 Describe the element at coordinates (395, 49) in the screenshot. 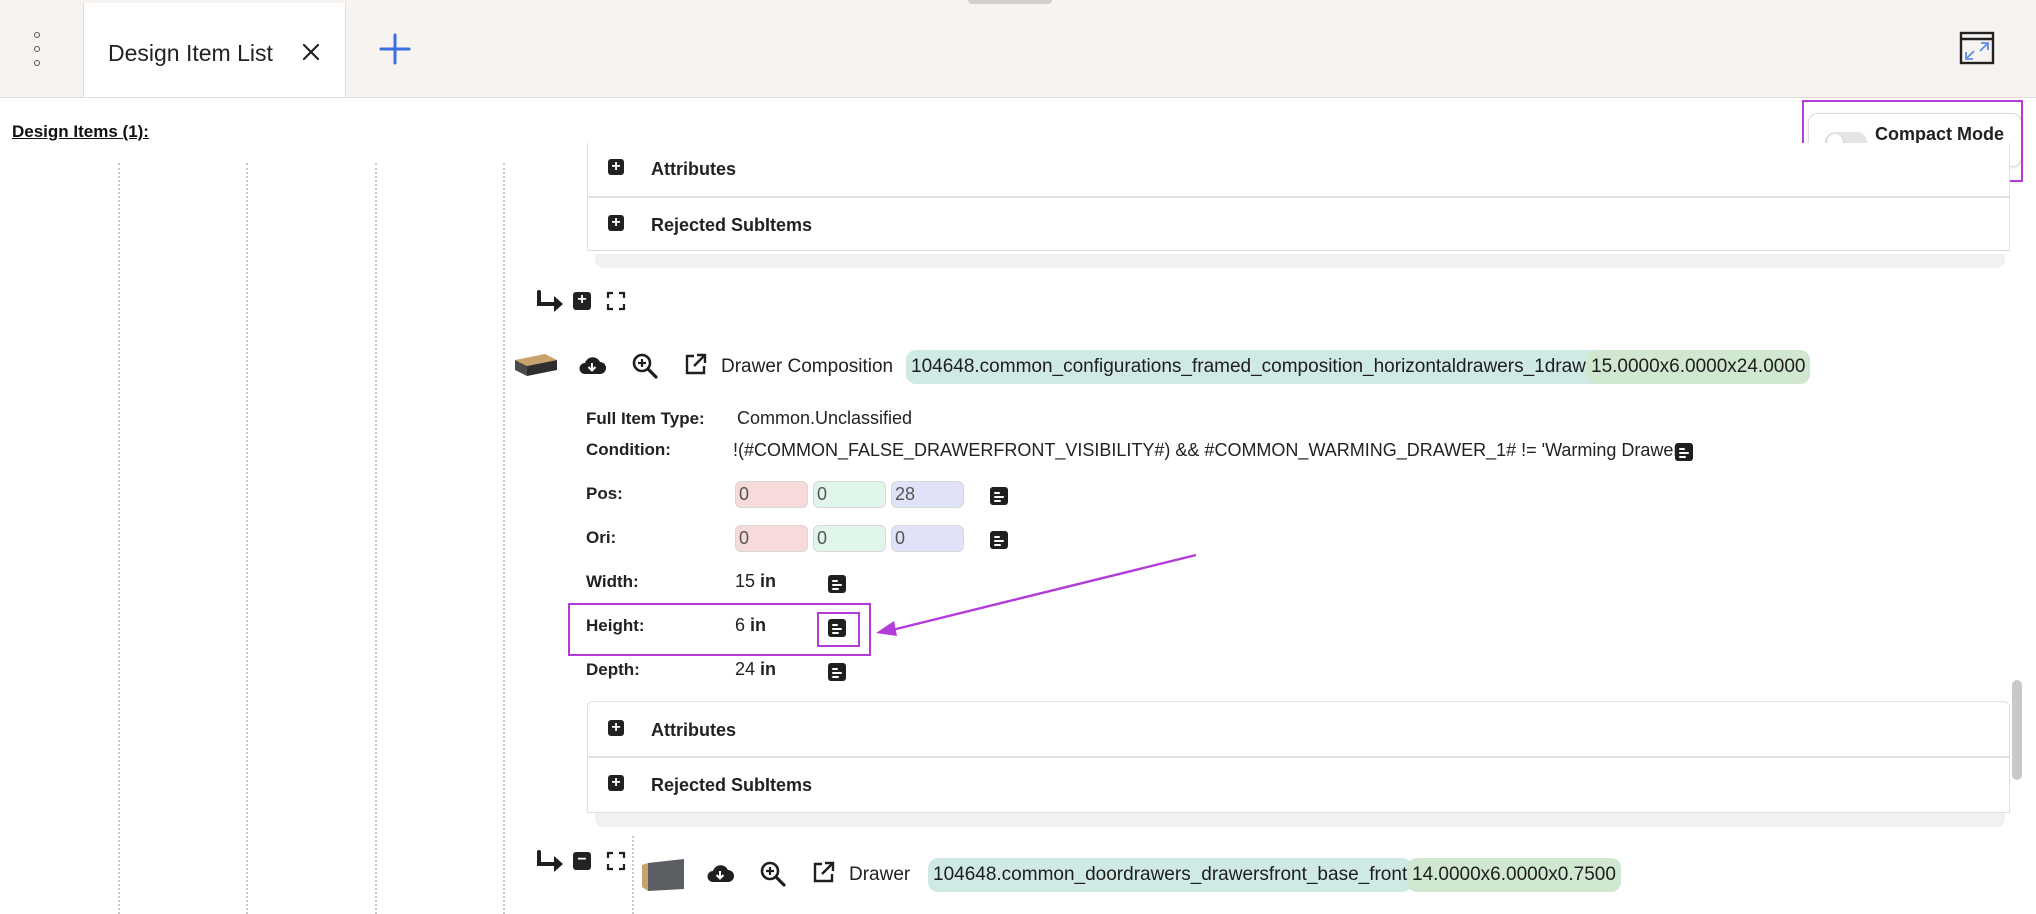

I see `add-tab-plus-icon` at that location.